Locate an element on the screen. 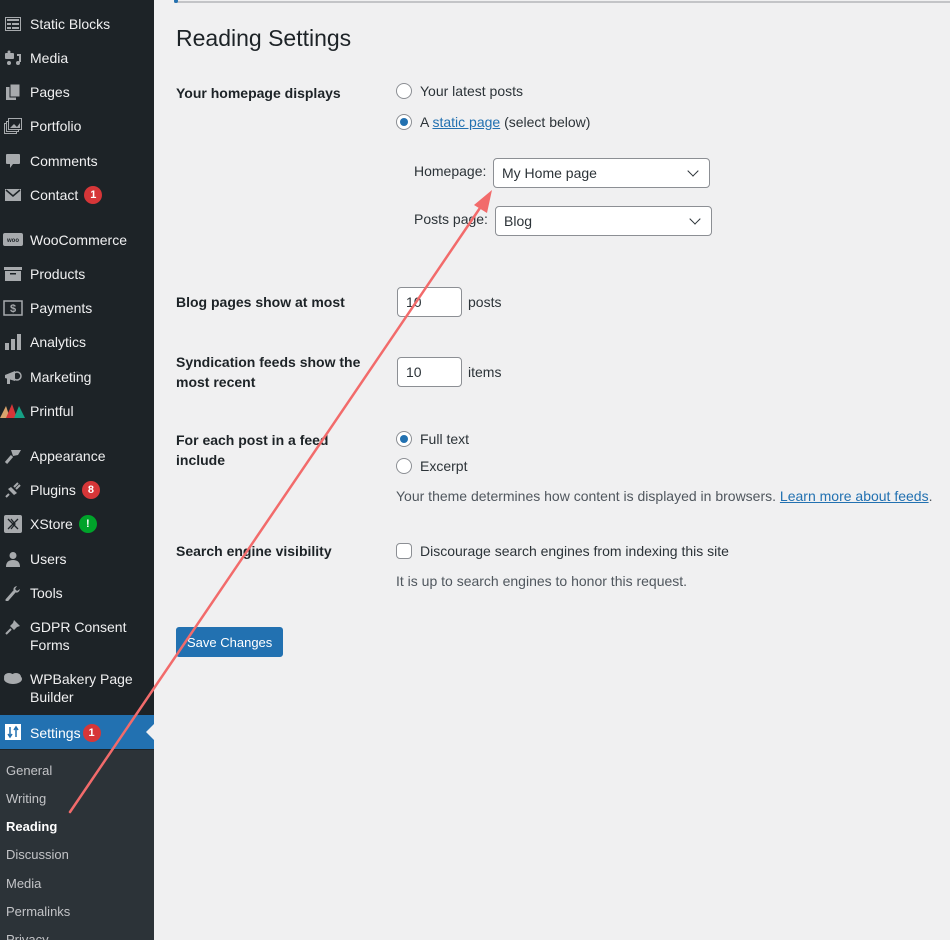  save-changes-button: Save Changes is located at coordinates (230, 642).